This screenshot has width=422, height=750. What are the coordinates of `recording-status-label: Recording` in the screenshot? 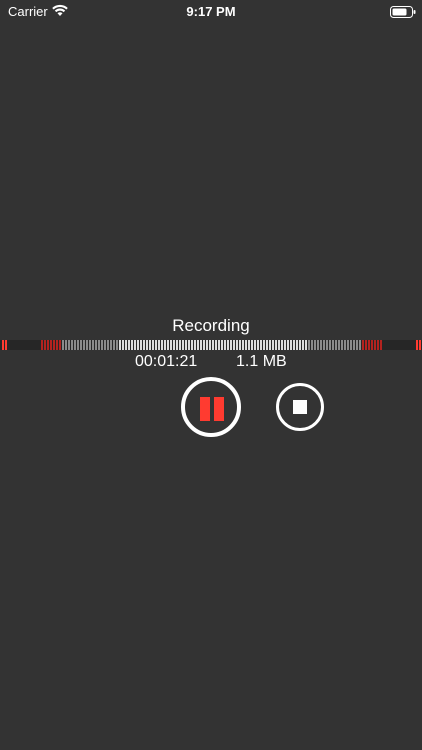 It's located at (211, 325).